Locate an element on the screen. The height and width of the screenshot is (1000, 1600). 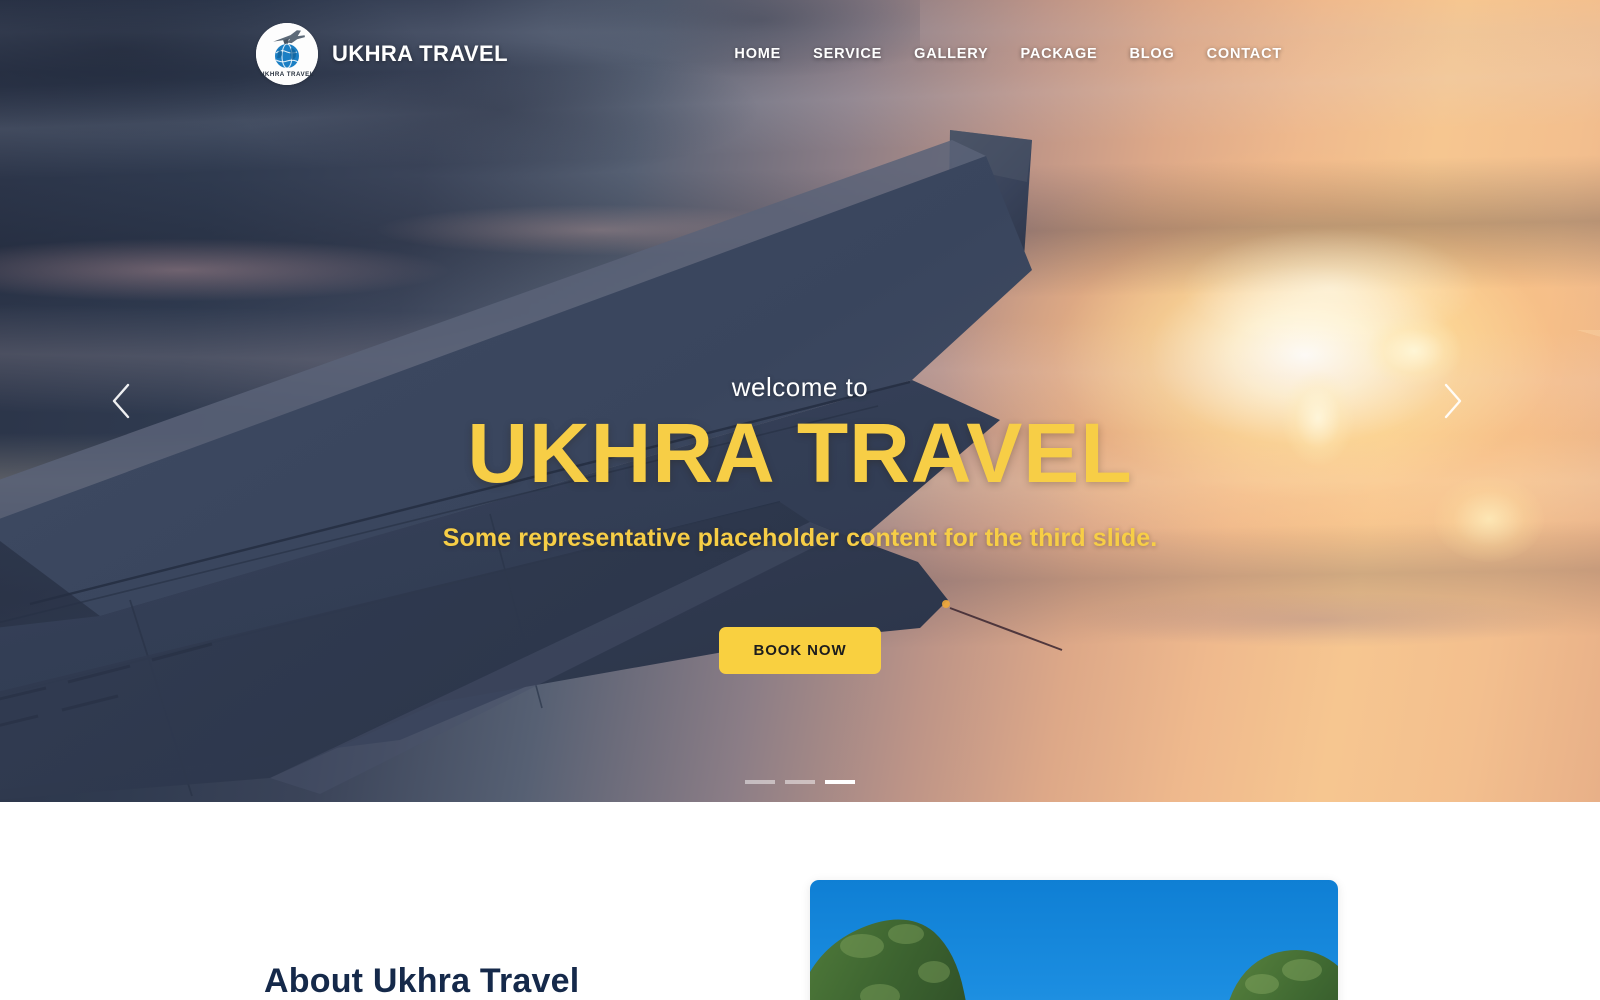
nav-item-contact: CONTACT is located at coordinates (1244, 54).